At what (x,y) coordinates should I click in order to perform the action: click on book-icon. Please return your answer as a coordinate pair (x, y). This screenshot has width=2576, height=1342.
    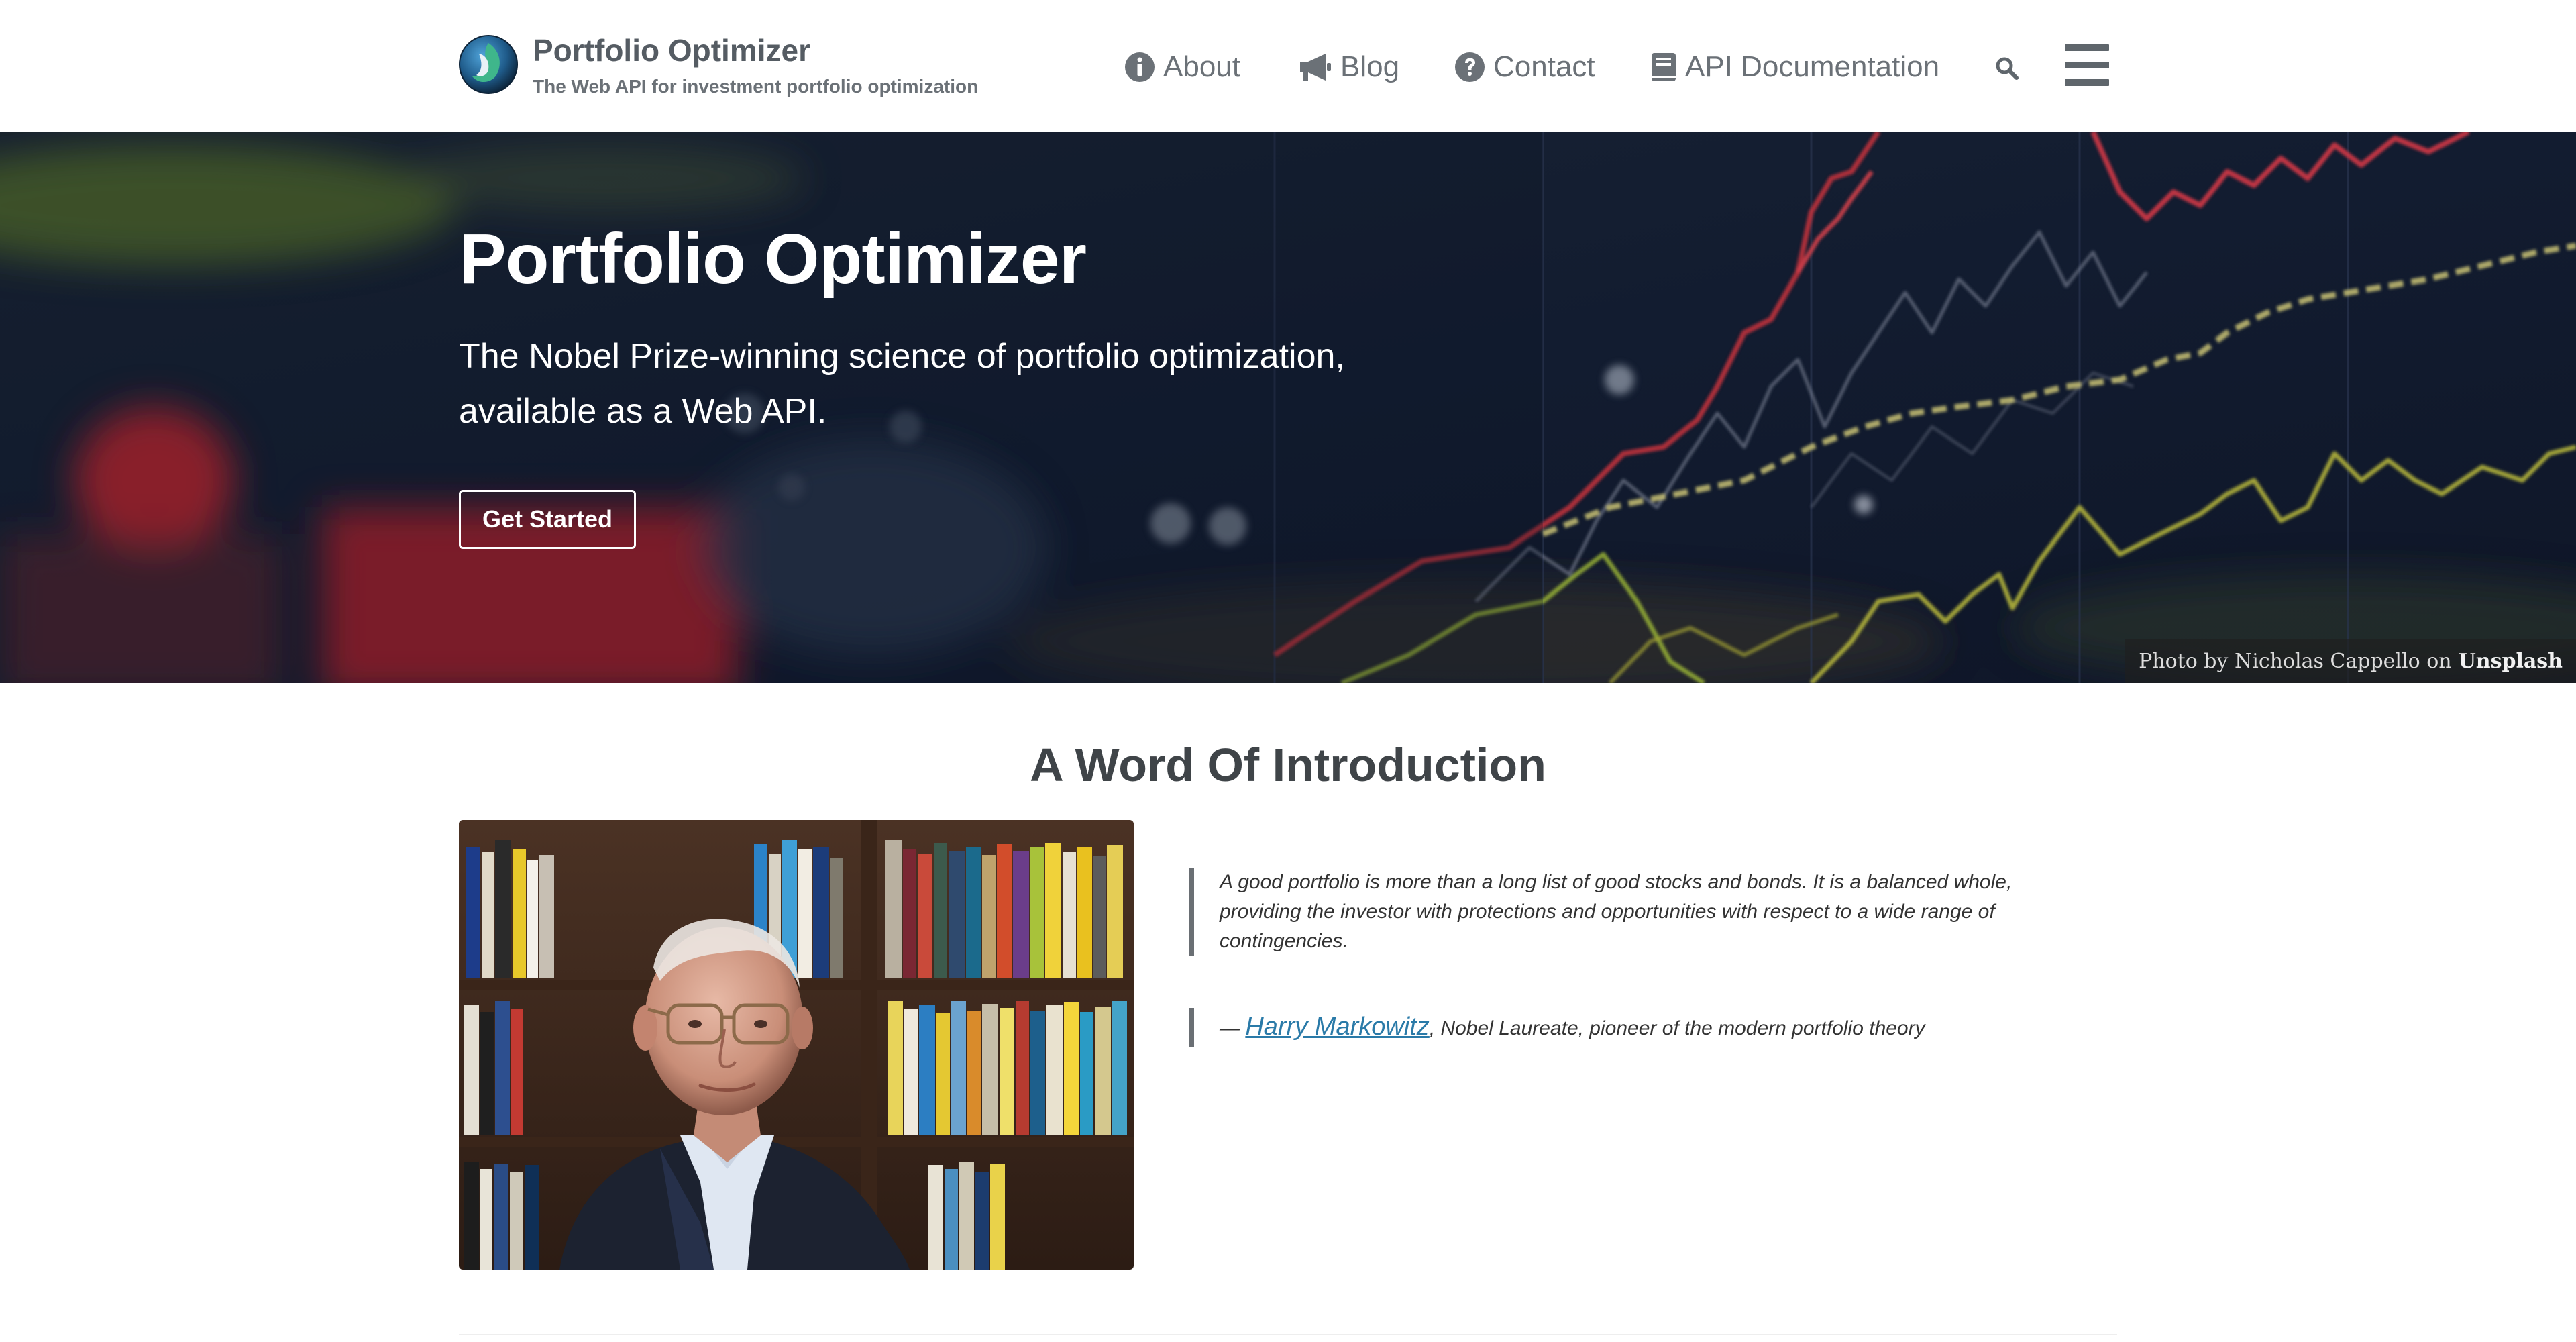
    Looking at the image, I should click on (1664, 67).